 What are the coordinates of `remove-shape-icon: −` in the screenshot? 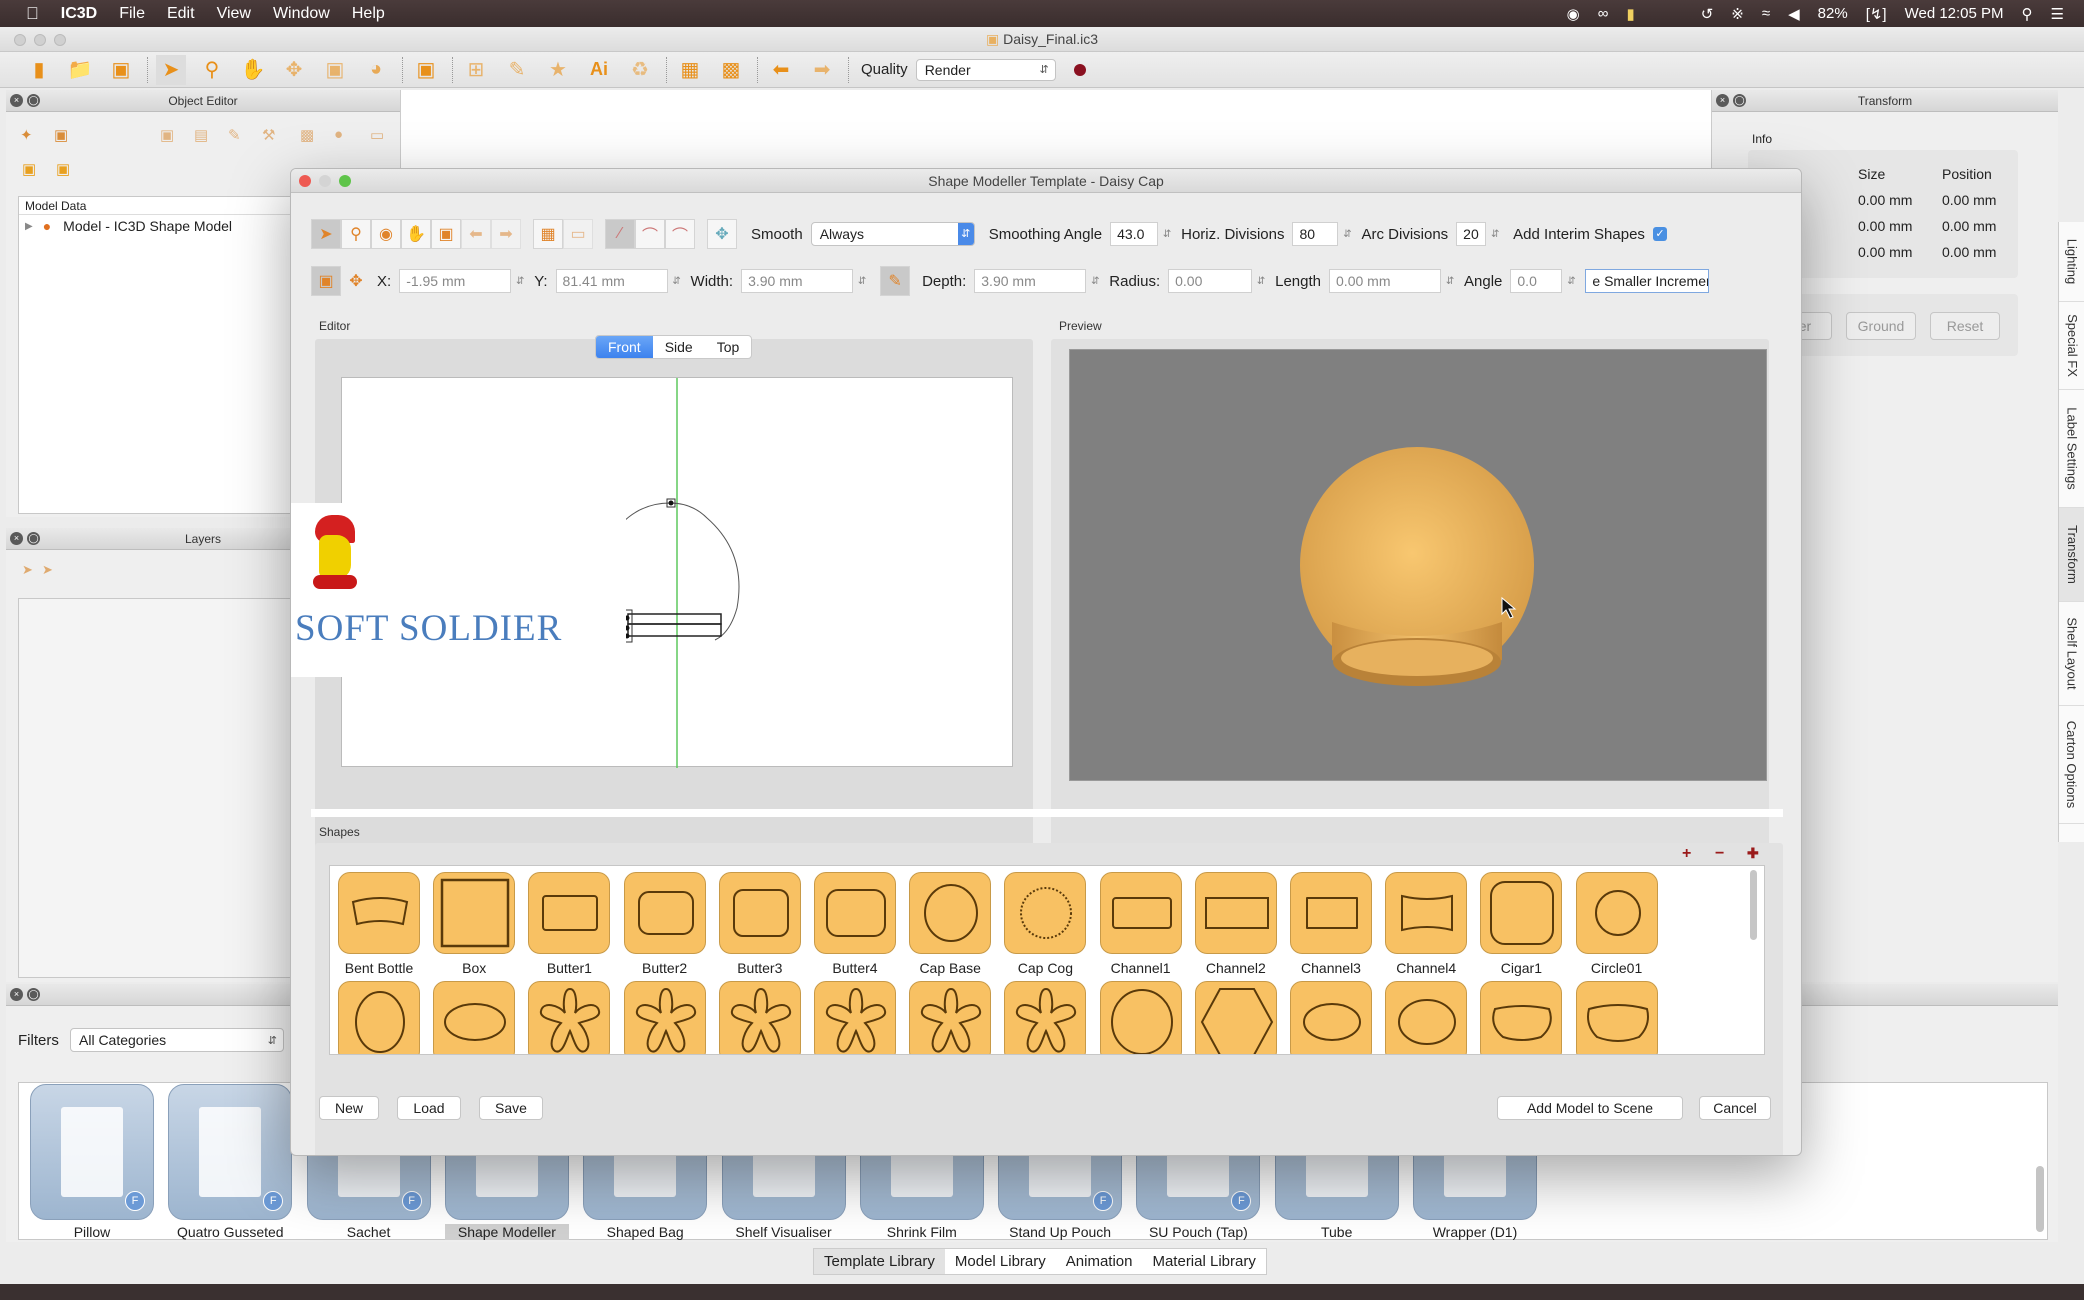 It's located at (1719, 854).